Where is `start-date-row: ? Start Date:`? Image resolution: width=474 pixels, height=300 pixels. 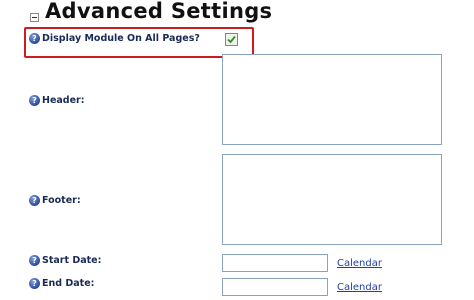 start-date-row: ? Start Date: is located at coordinates (65, 260).